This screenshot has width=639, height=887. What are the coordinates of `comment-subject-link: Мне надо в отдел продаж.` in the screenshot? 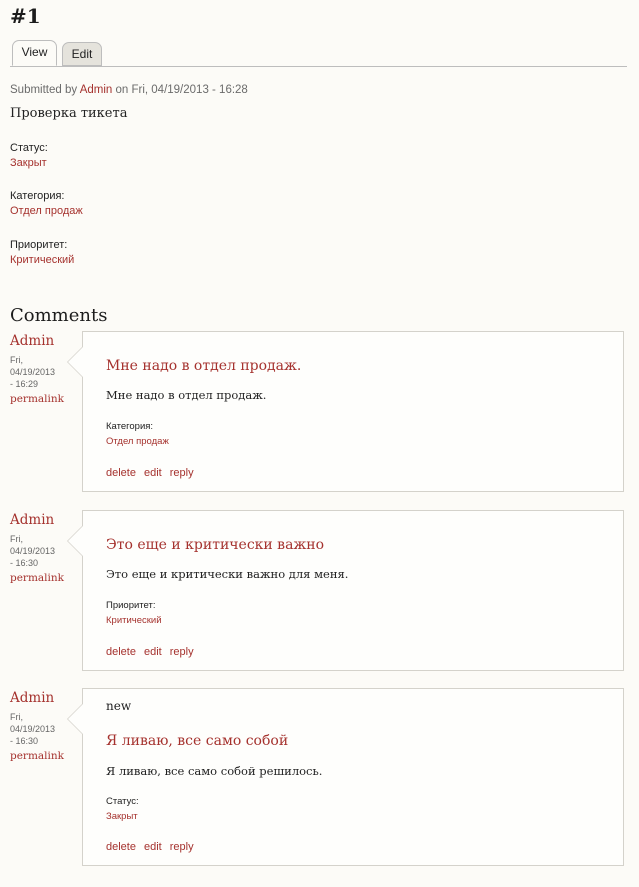 It's located at (203, 366).